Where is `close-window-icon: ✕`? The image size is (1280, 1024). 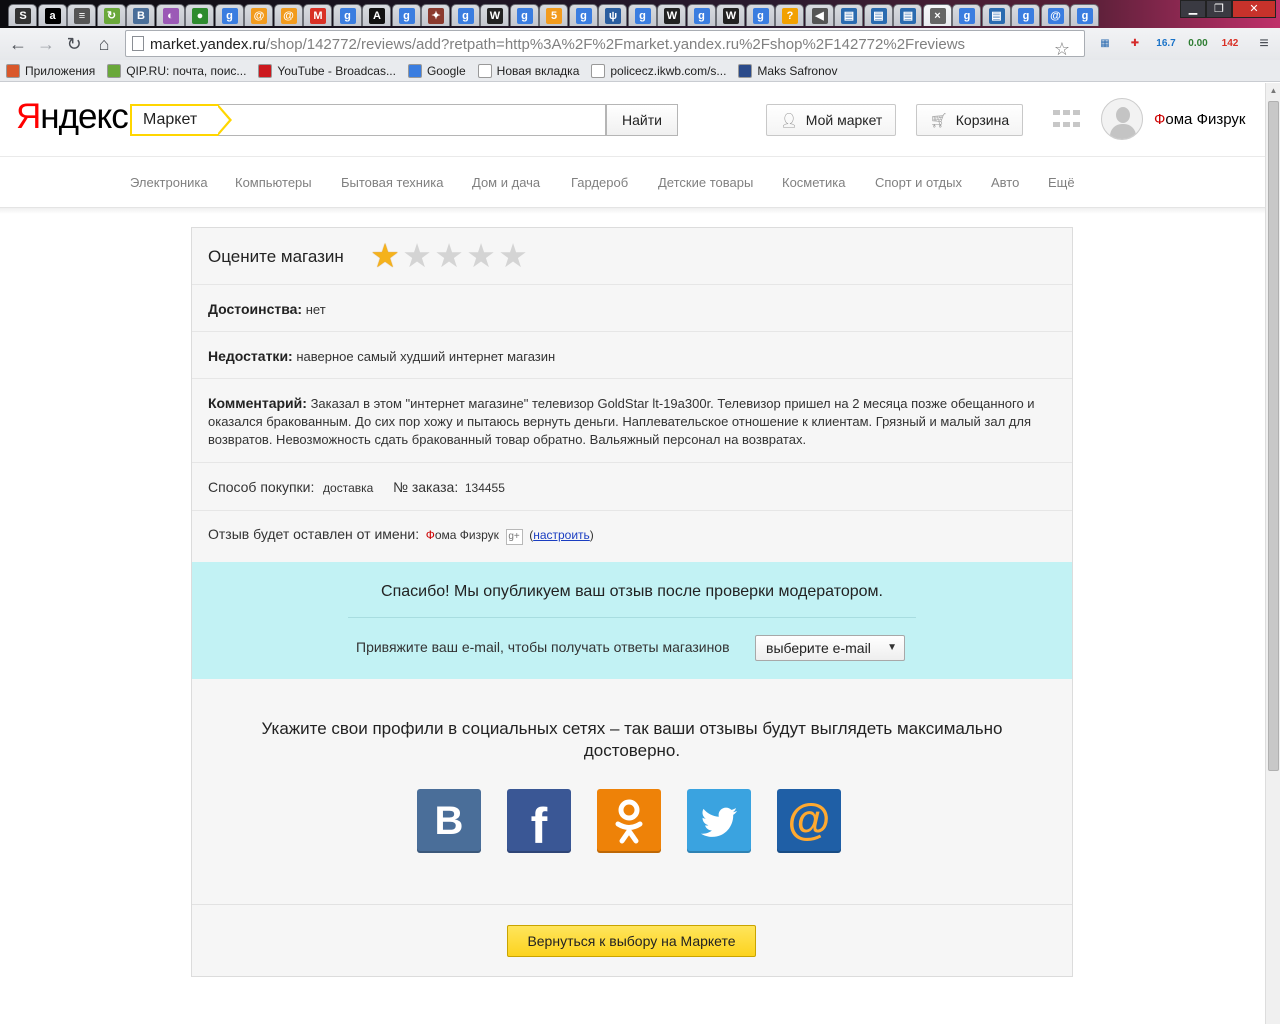
close-window-icon: ✕ is located at coordinates (1254, 9).